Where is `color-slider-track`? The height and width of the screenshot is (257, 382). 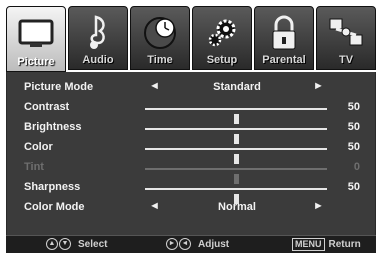 color-slider-track is located at coordinates (236, 156).